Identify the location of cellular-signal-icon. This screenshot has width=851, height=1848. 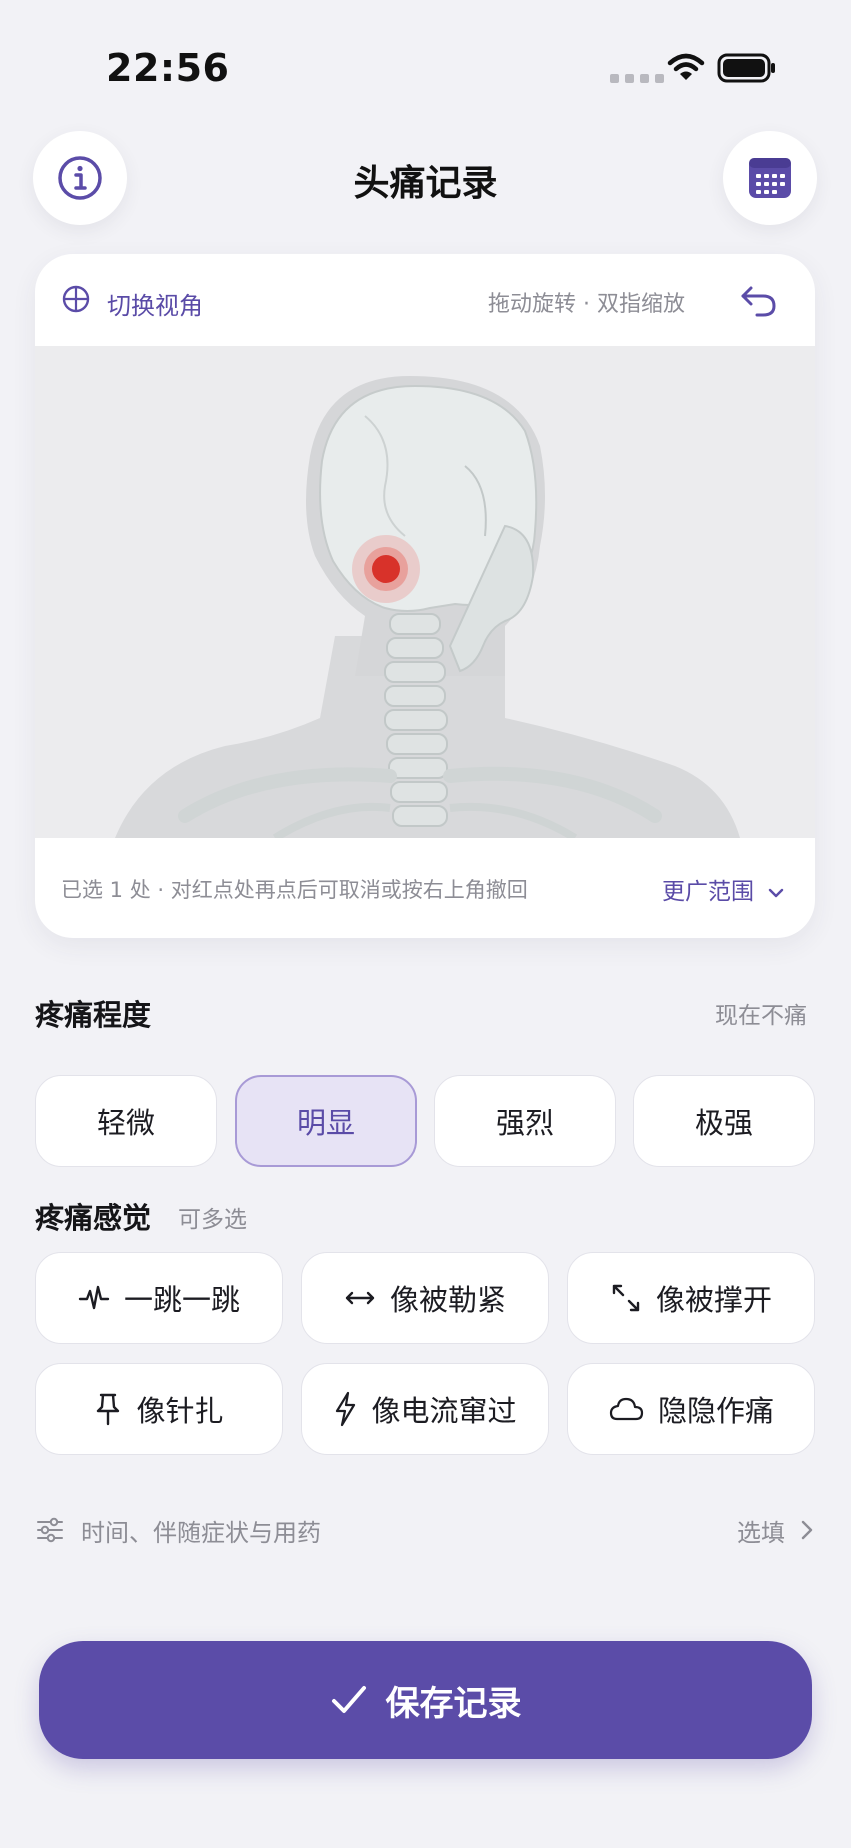
(637, 78).